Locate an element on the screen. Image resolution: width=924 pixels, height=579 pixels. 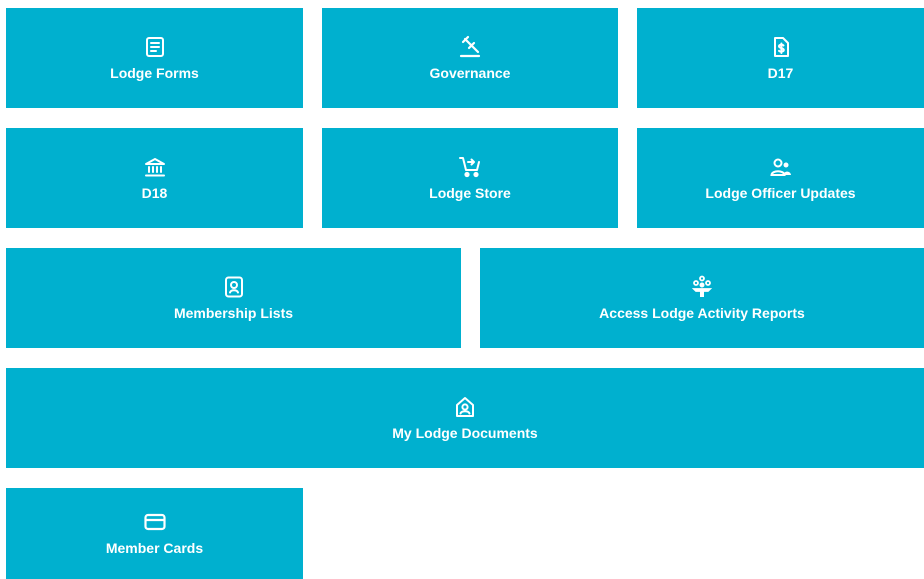
tile-label: Lodge Store is located at coordinates (470, 192).